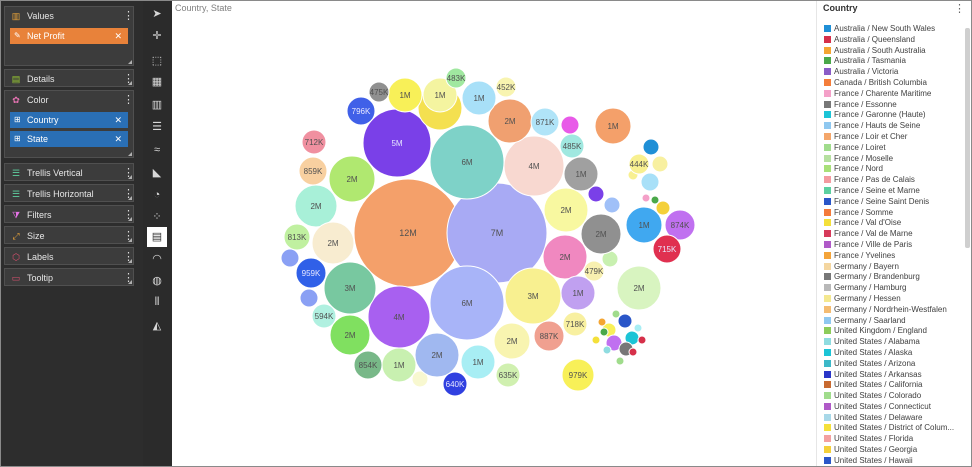  Describe the element at coordinates (157, 237) in the screenshot. I see `treemap-icon: ▤` at that location.